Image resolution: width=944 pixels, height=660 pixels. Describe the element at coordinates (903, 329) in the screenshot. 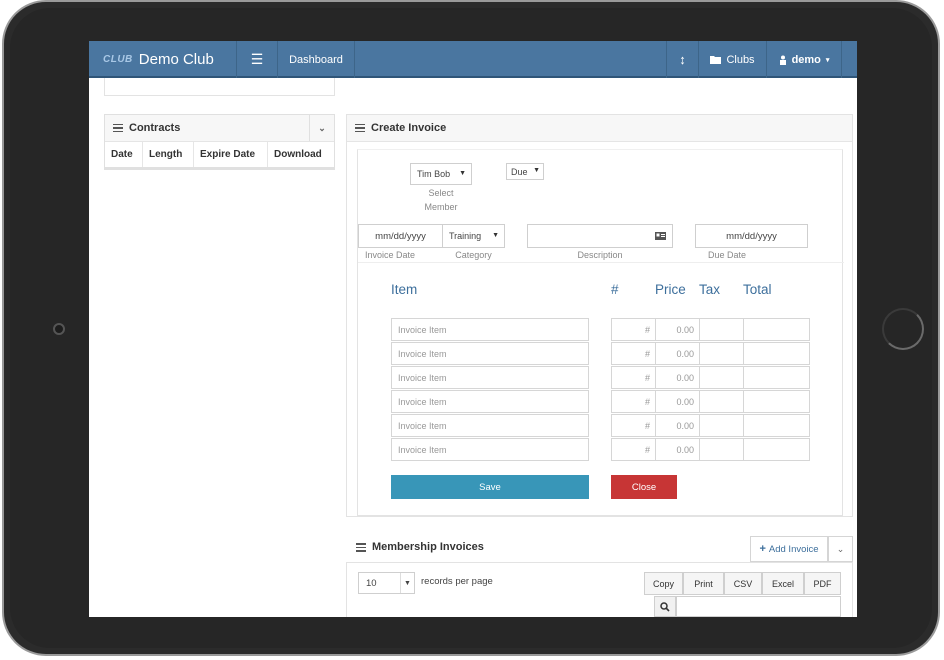

I see `home-button` at that location.